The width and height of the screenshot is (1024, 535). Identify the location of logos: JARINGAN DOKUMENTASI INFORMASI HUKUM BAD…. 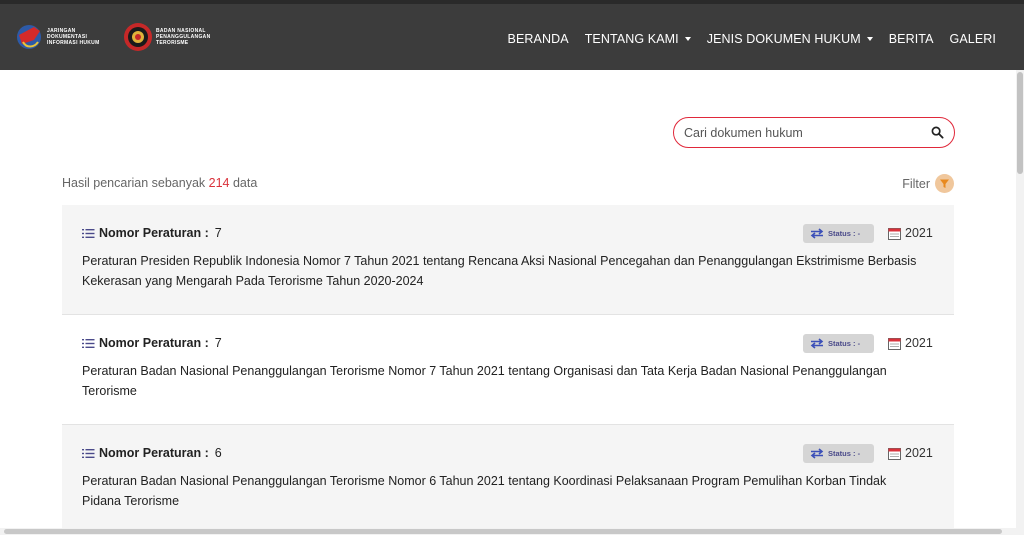
(127, 37).